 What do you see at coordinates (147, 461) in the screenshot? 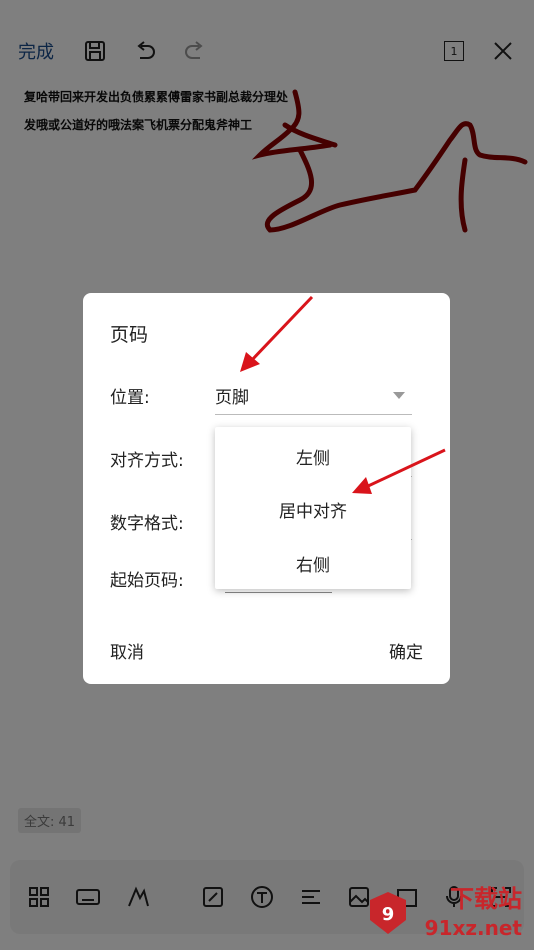
I see `alignment-label: 对齐方式:` at bounding box center [147, 461].